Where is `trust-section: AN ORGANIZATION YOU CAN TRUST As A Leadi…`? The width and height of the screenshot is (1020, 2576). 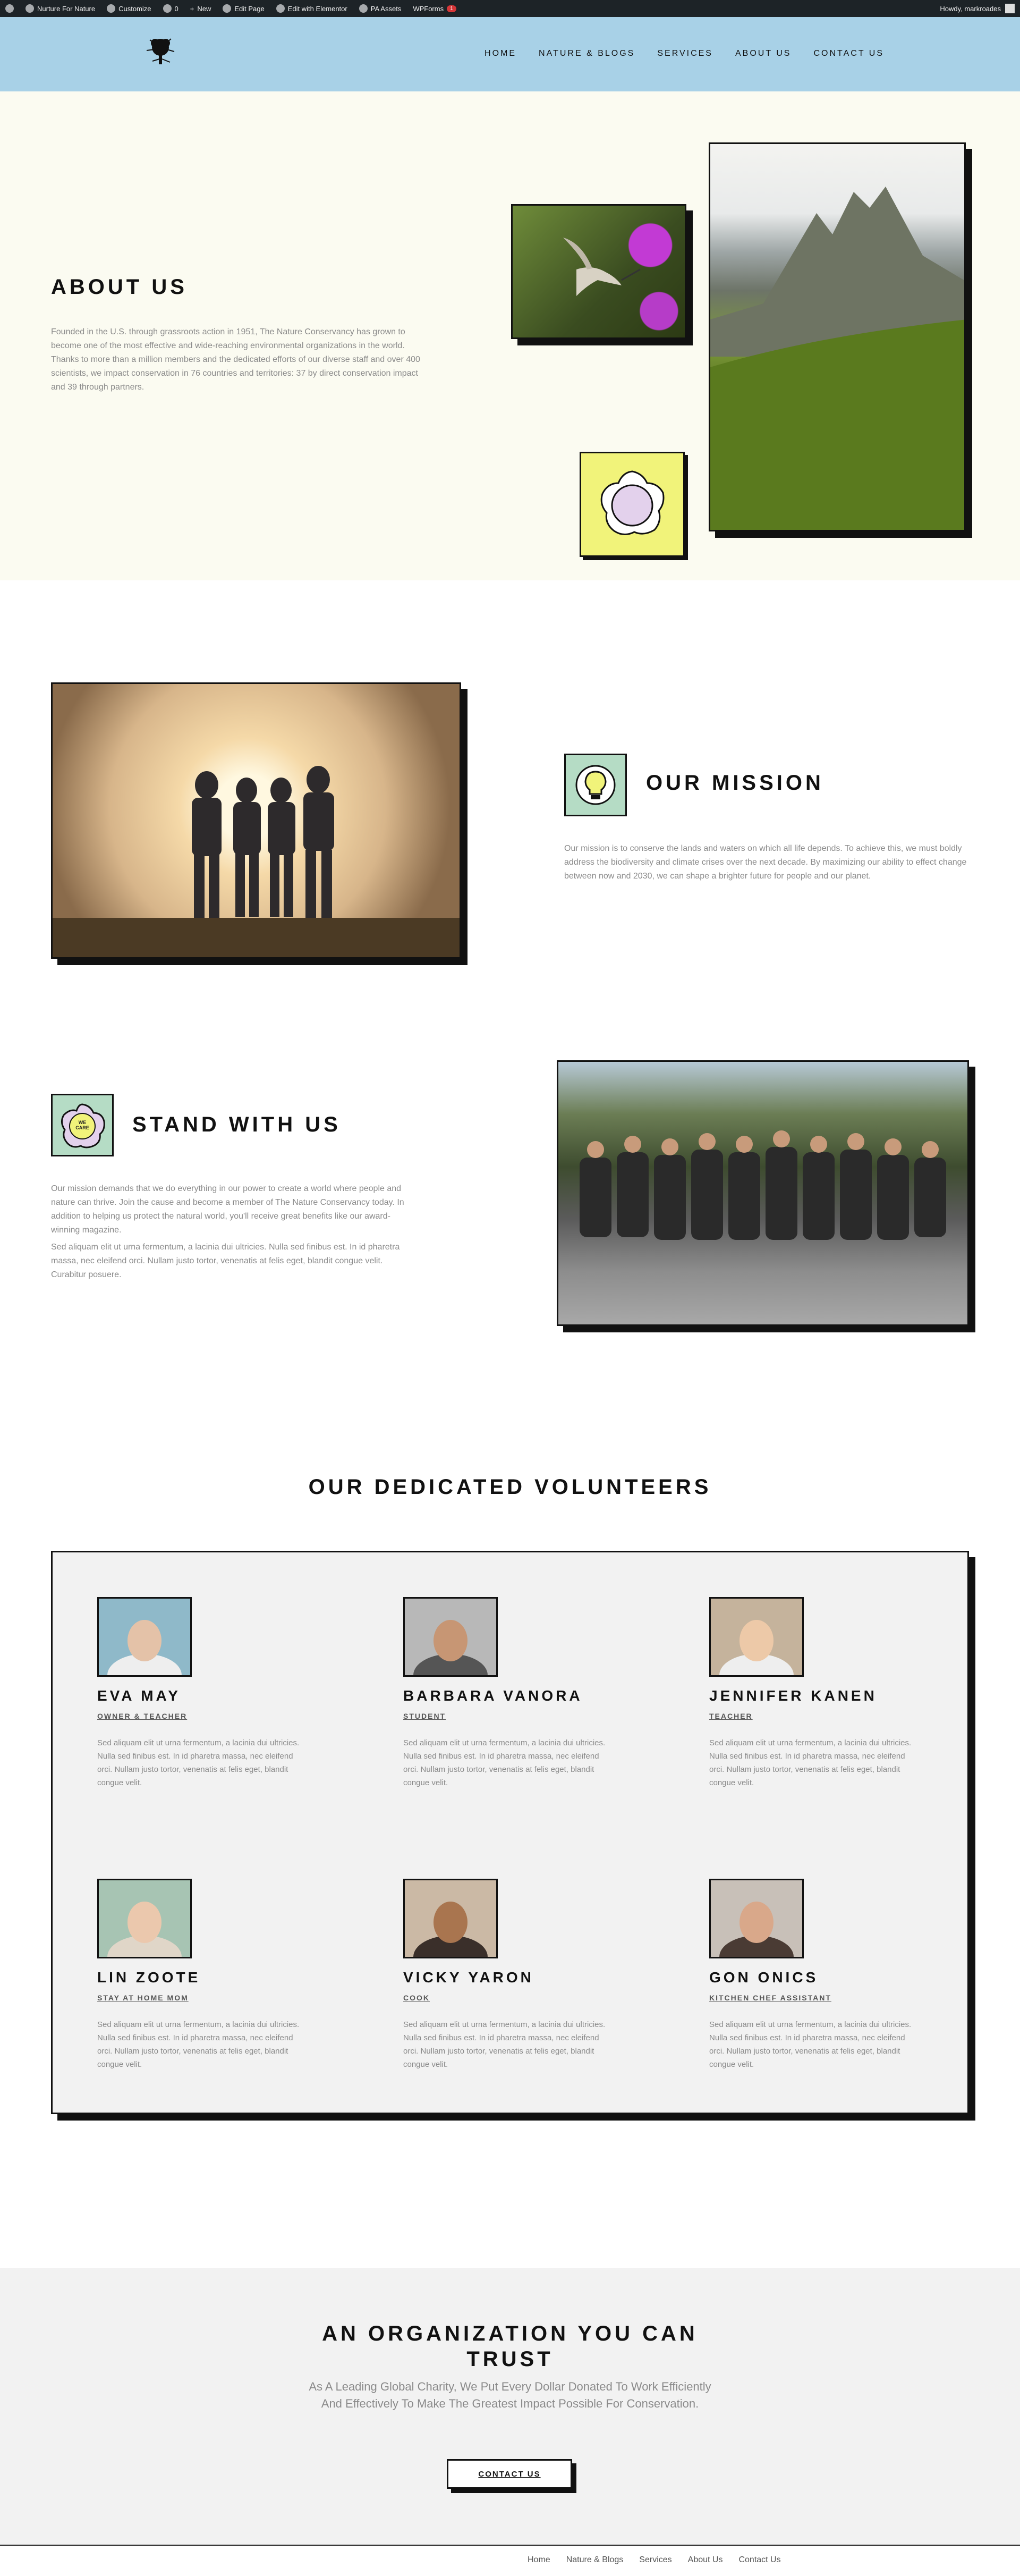 trust-section: AN ORGANIZATION YOU CAN TRUST As A Leadi… is located at coordinates (510, 2407).